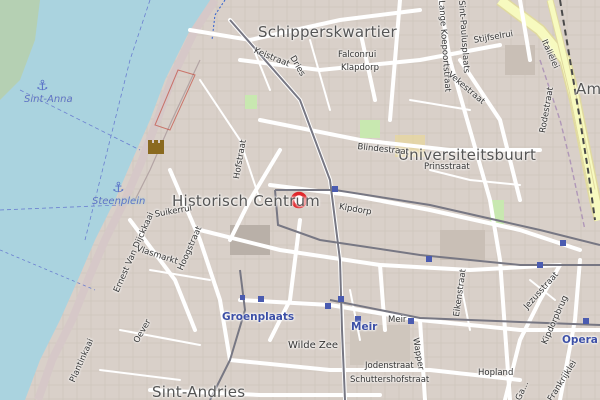 The width and height of the screenshot is (600, 400). What do you see at coordinates (389, 366) in the screenshot?
I see `street-label-jodenstraat: Jodenstraat` at bounding box center [389, 366].